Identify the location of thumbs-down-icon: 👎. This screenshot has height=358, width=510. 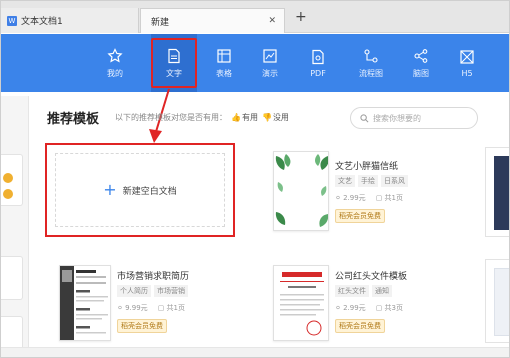
(266, 117).